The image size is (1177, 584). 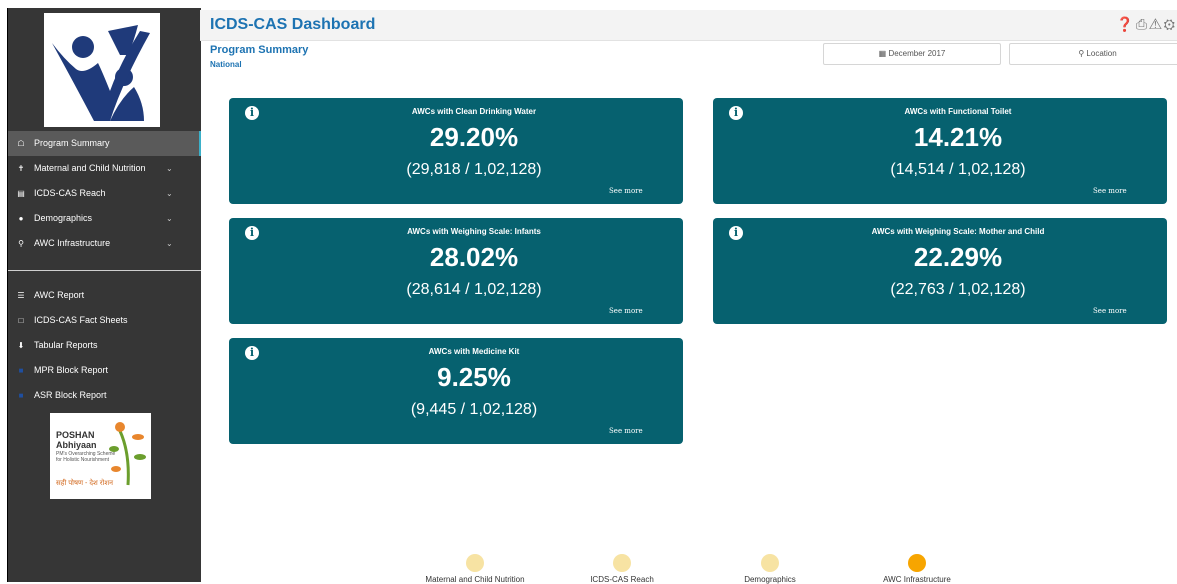 I want to click on card-percent: 28.02%, so click(x=474, y=257).